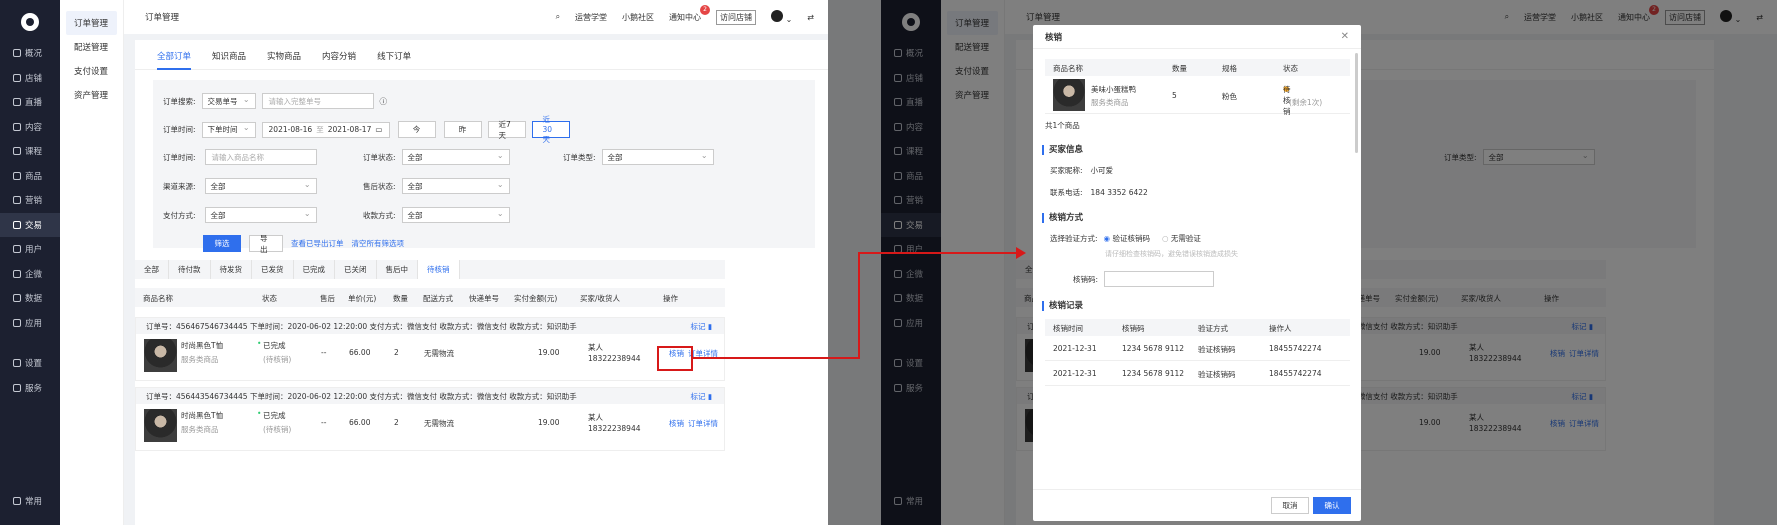 This screenshot has height=525, width=1777. I want to click on close-icon: ✕, so click(1345, 36).